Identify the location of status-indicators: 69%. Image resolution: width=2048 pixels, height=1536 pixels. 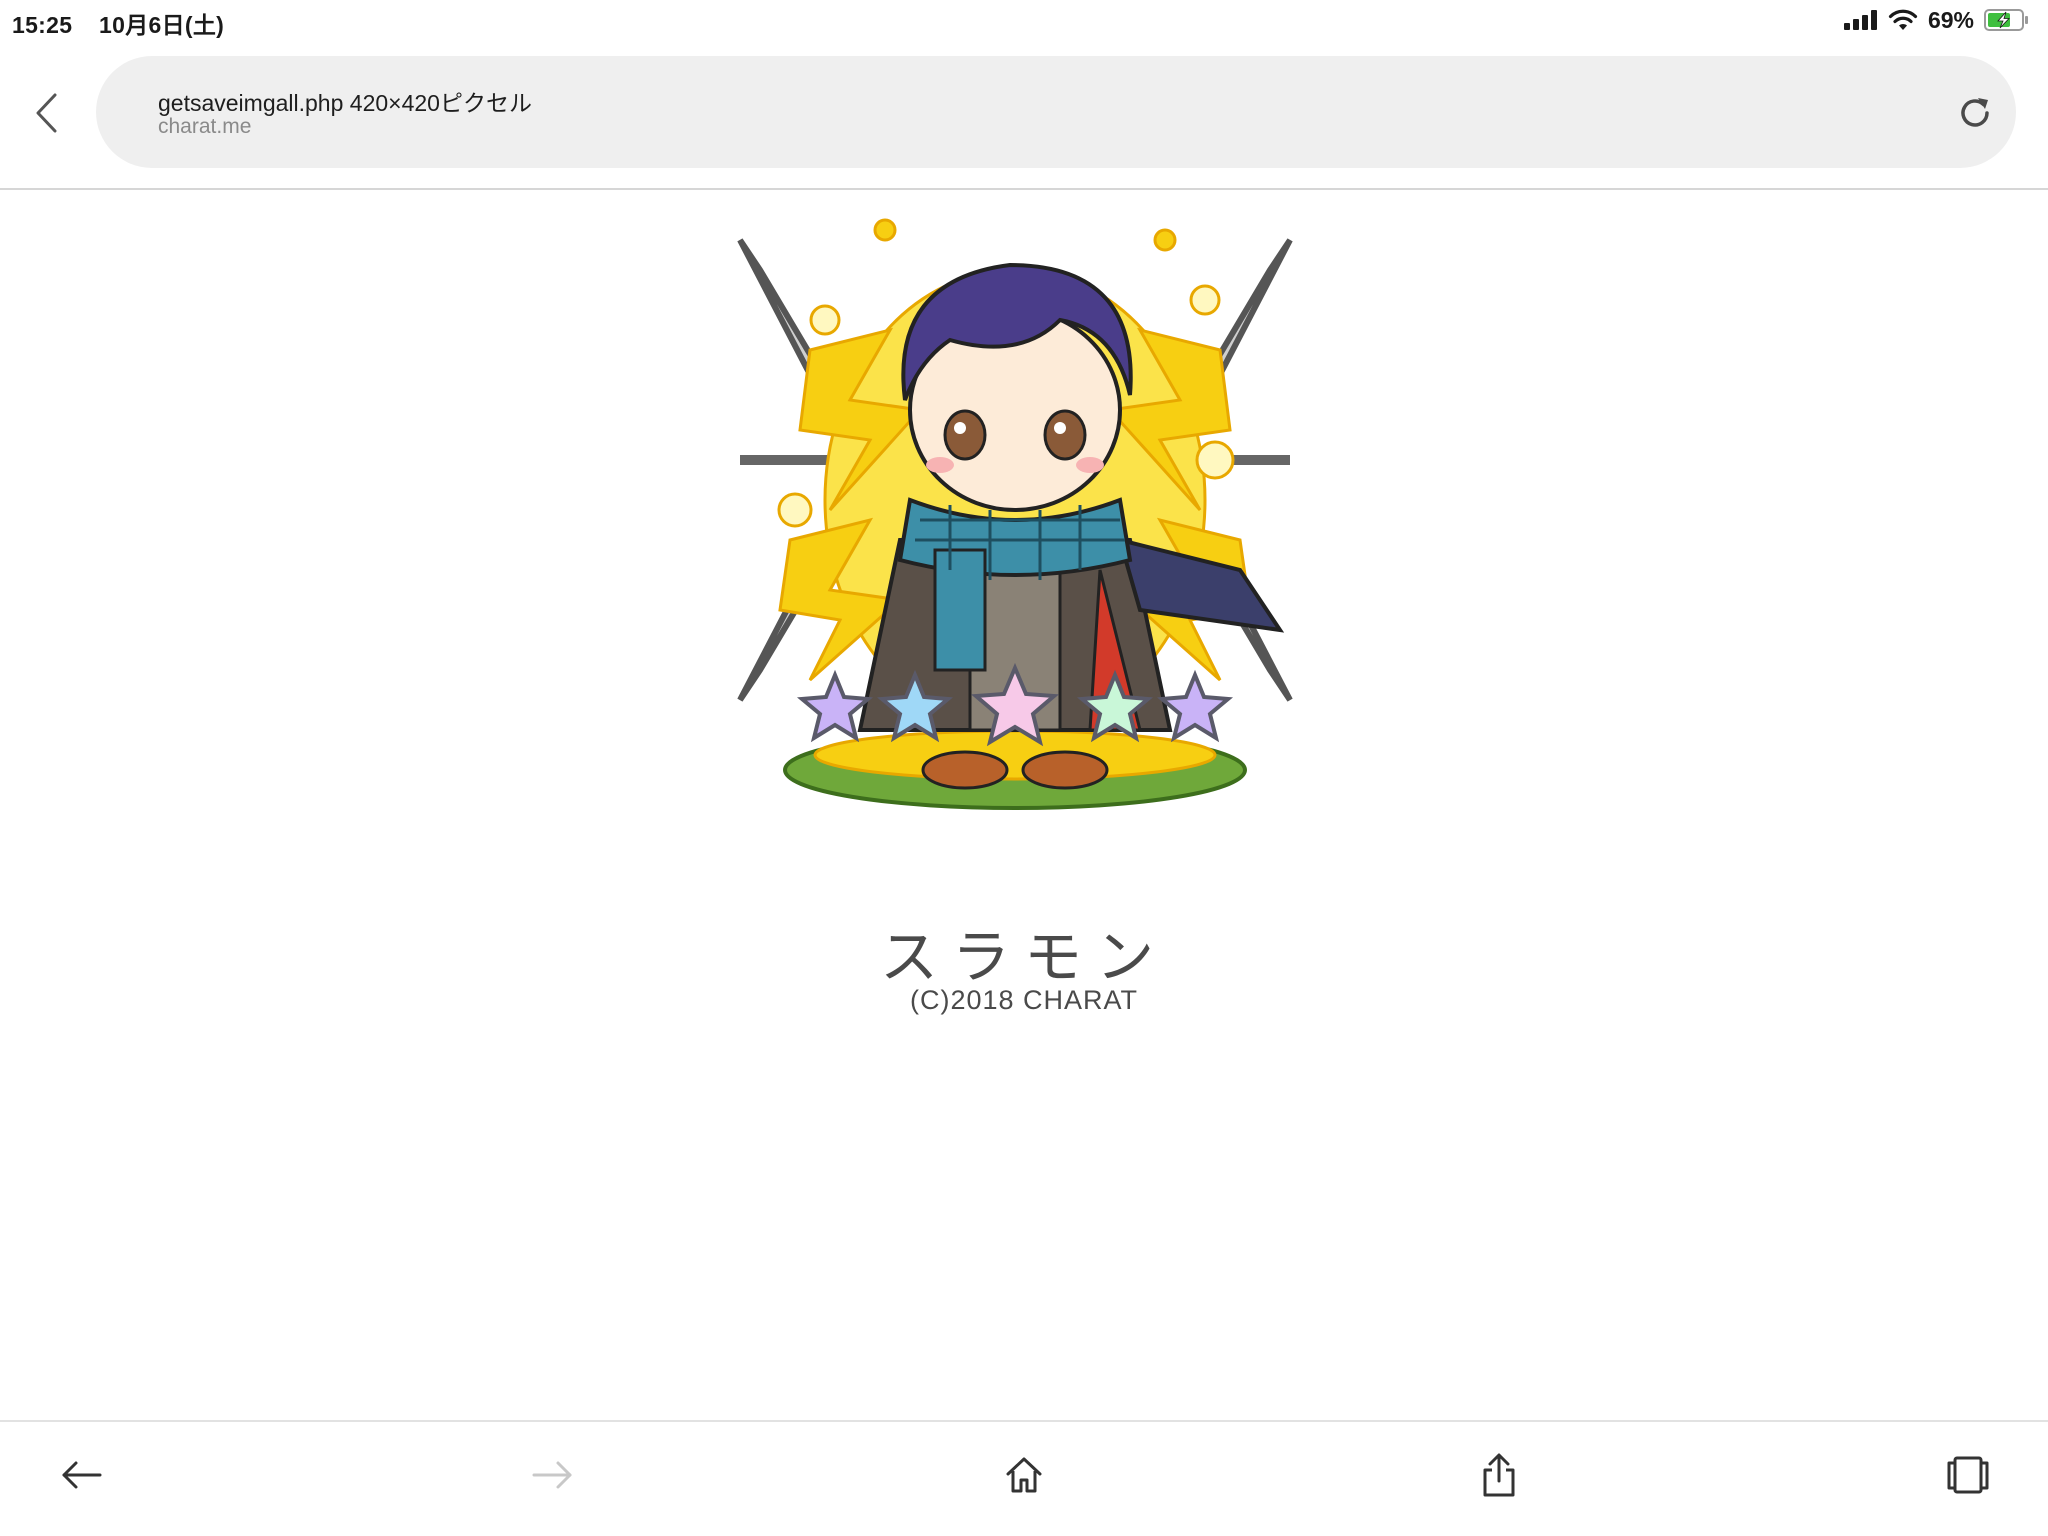
(1936, 20).